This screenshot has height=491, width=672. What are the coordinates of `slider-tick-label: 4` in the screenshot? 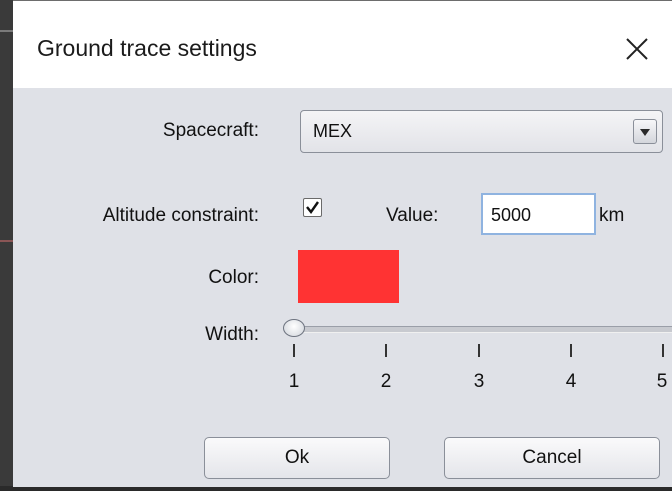 It's located at (571, 381).